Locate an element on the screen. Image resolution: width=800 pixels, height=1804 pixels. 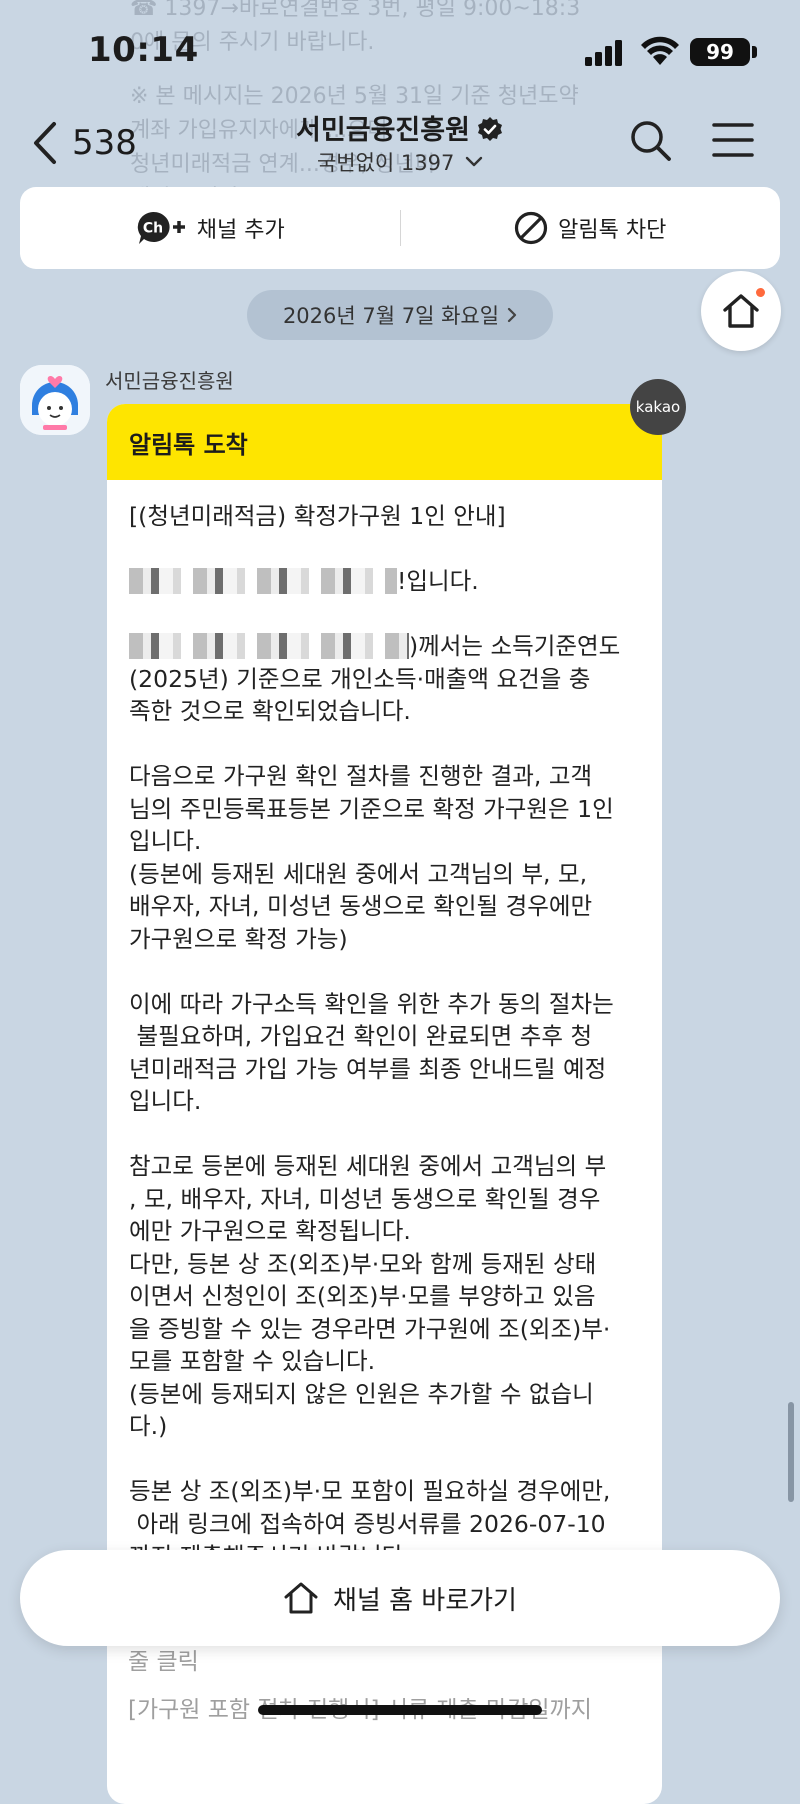
battery-tip is located at coordinates (754, 52).